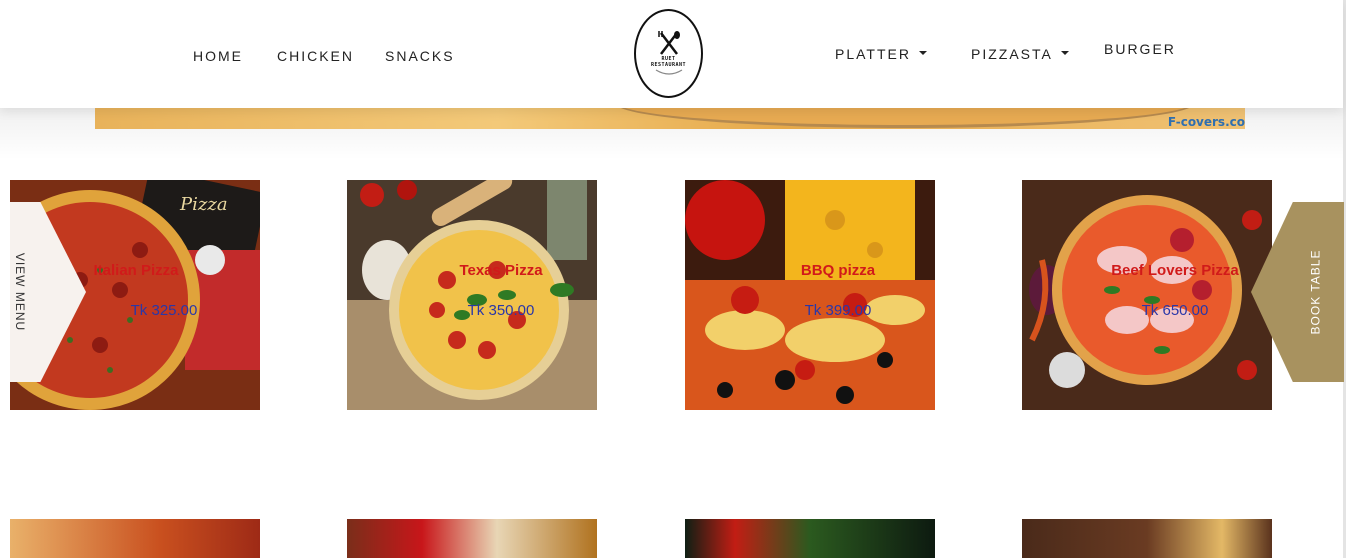  I want to click on nav-home: HOME, so click(218, 56).